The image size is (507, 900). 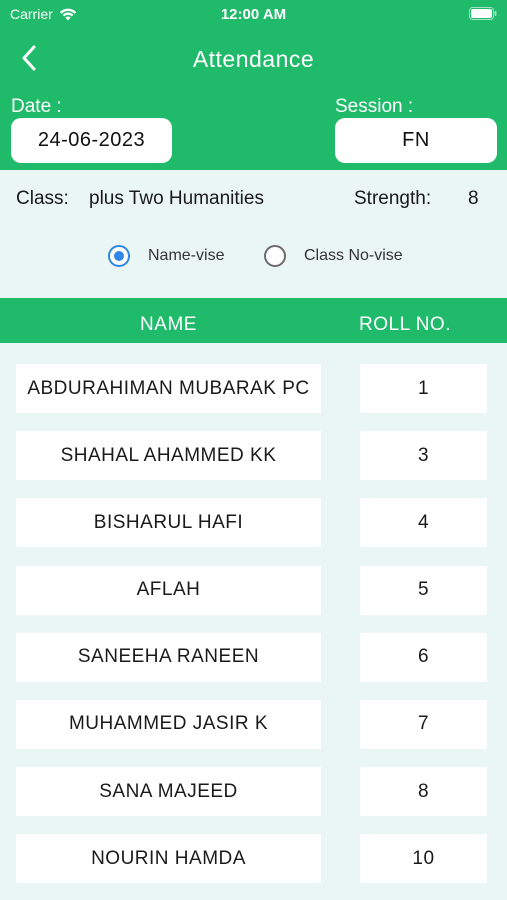 I want to click on page-title: Attendance, so click(x=253, y=59).